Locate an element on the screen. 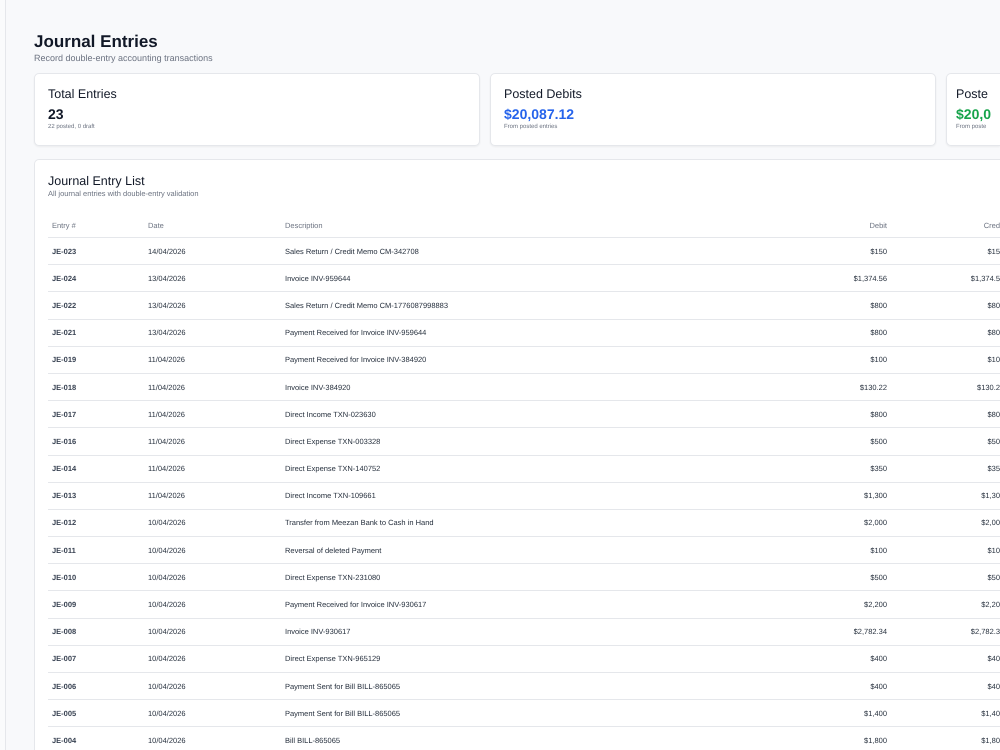 This screenshot has height=750, width=1000. stat-title: Total Entries is located at coordinates (83, 94).